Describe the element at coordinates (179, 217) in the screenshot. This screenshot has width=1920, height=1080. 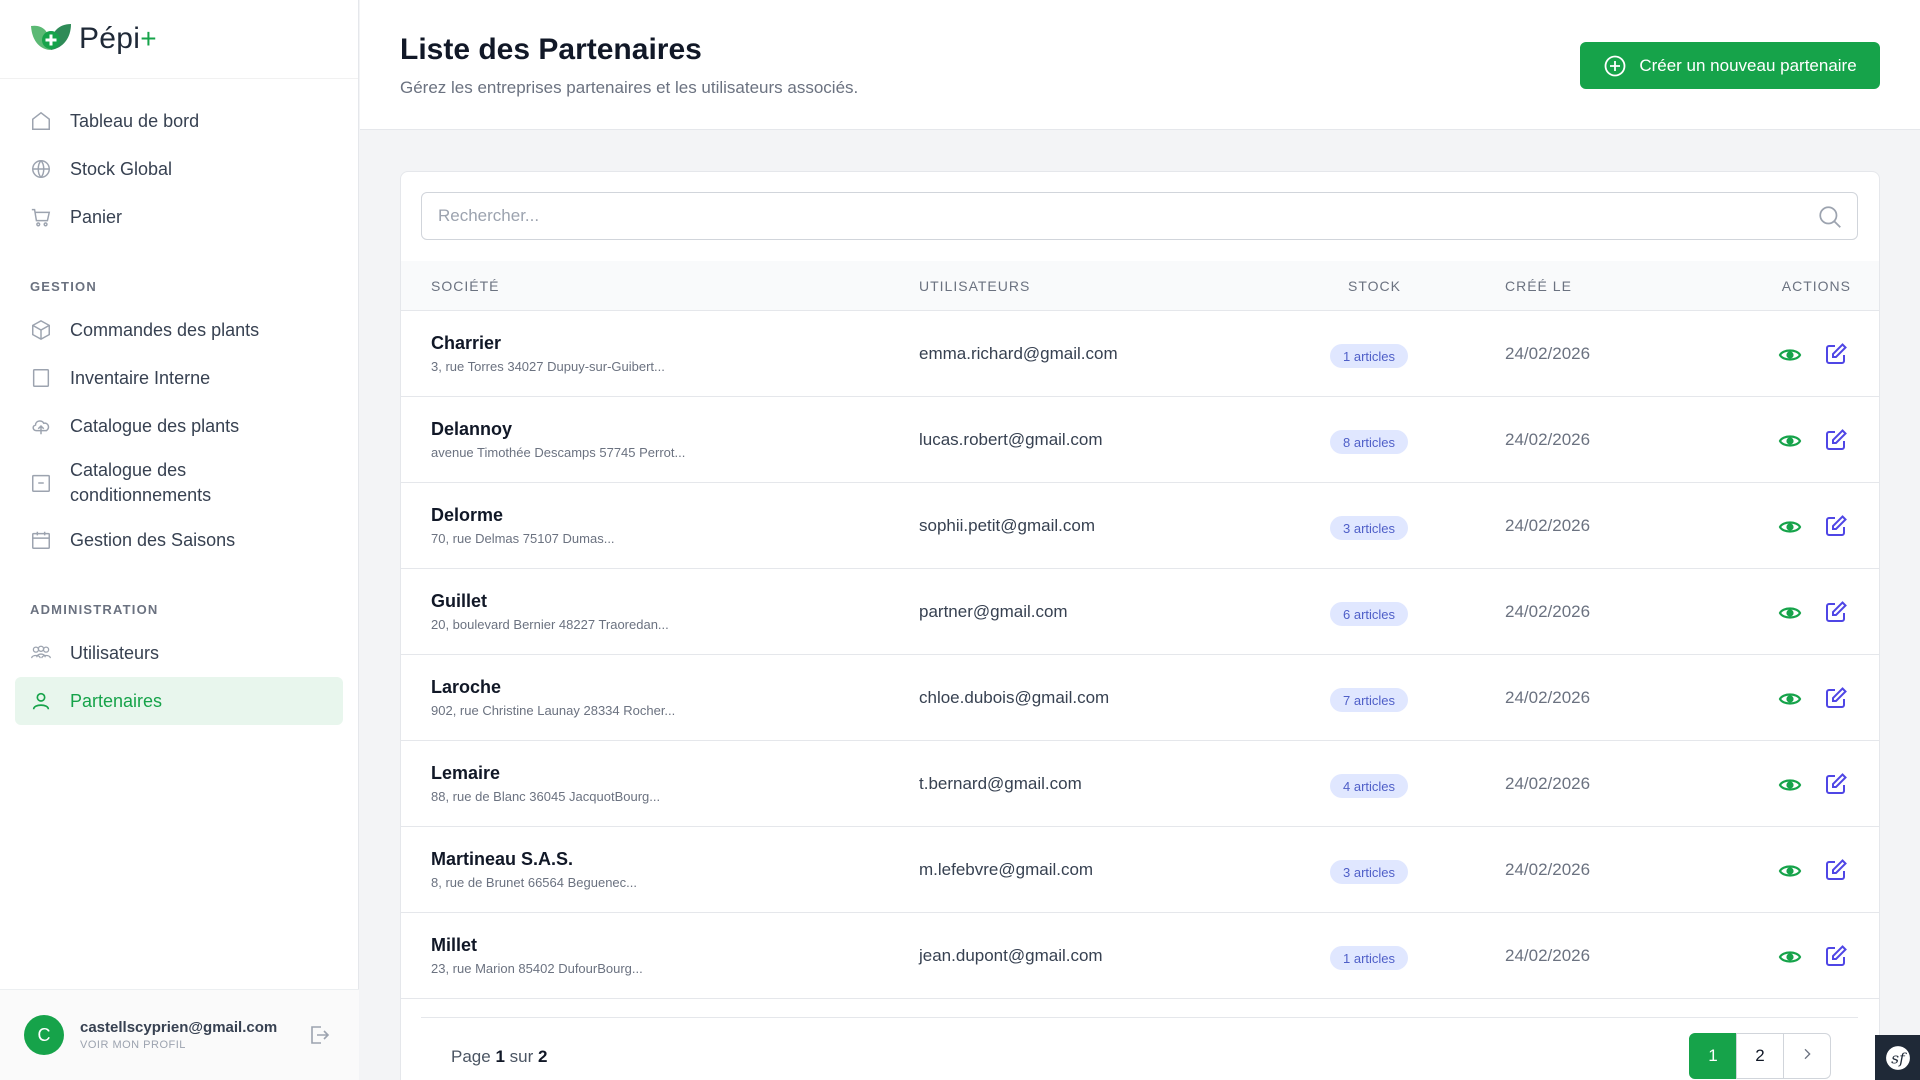
I see `sidebar-item-panier: Panier` at that location.